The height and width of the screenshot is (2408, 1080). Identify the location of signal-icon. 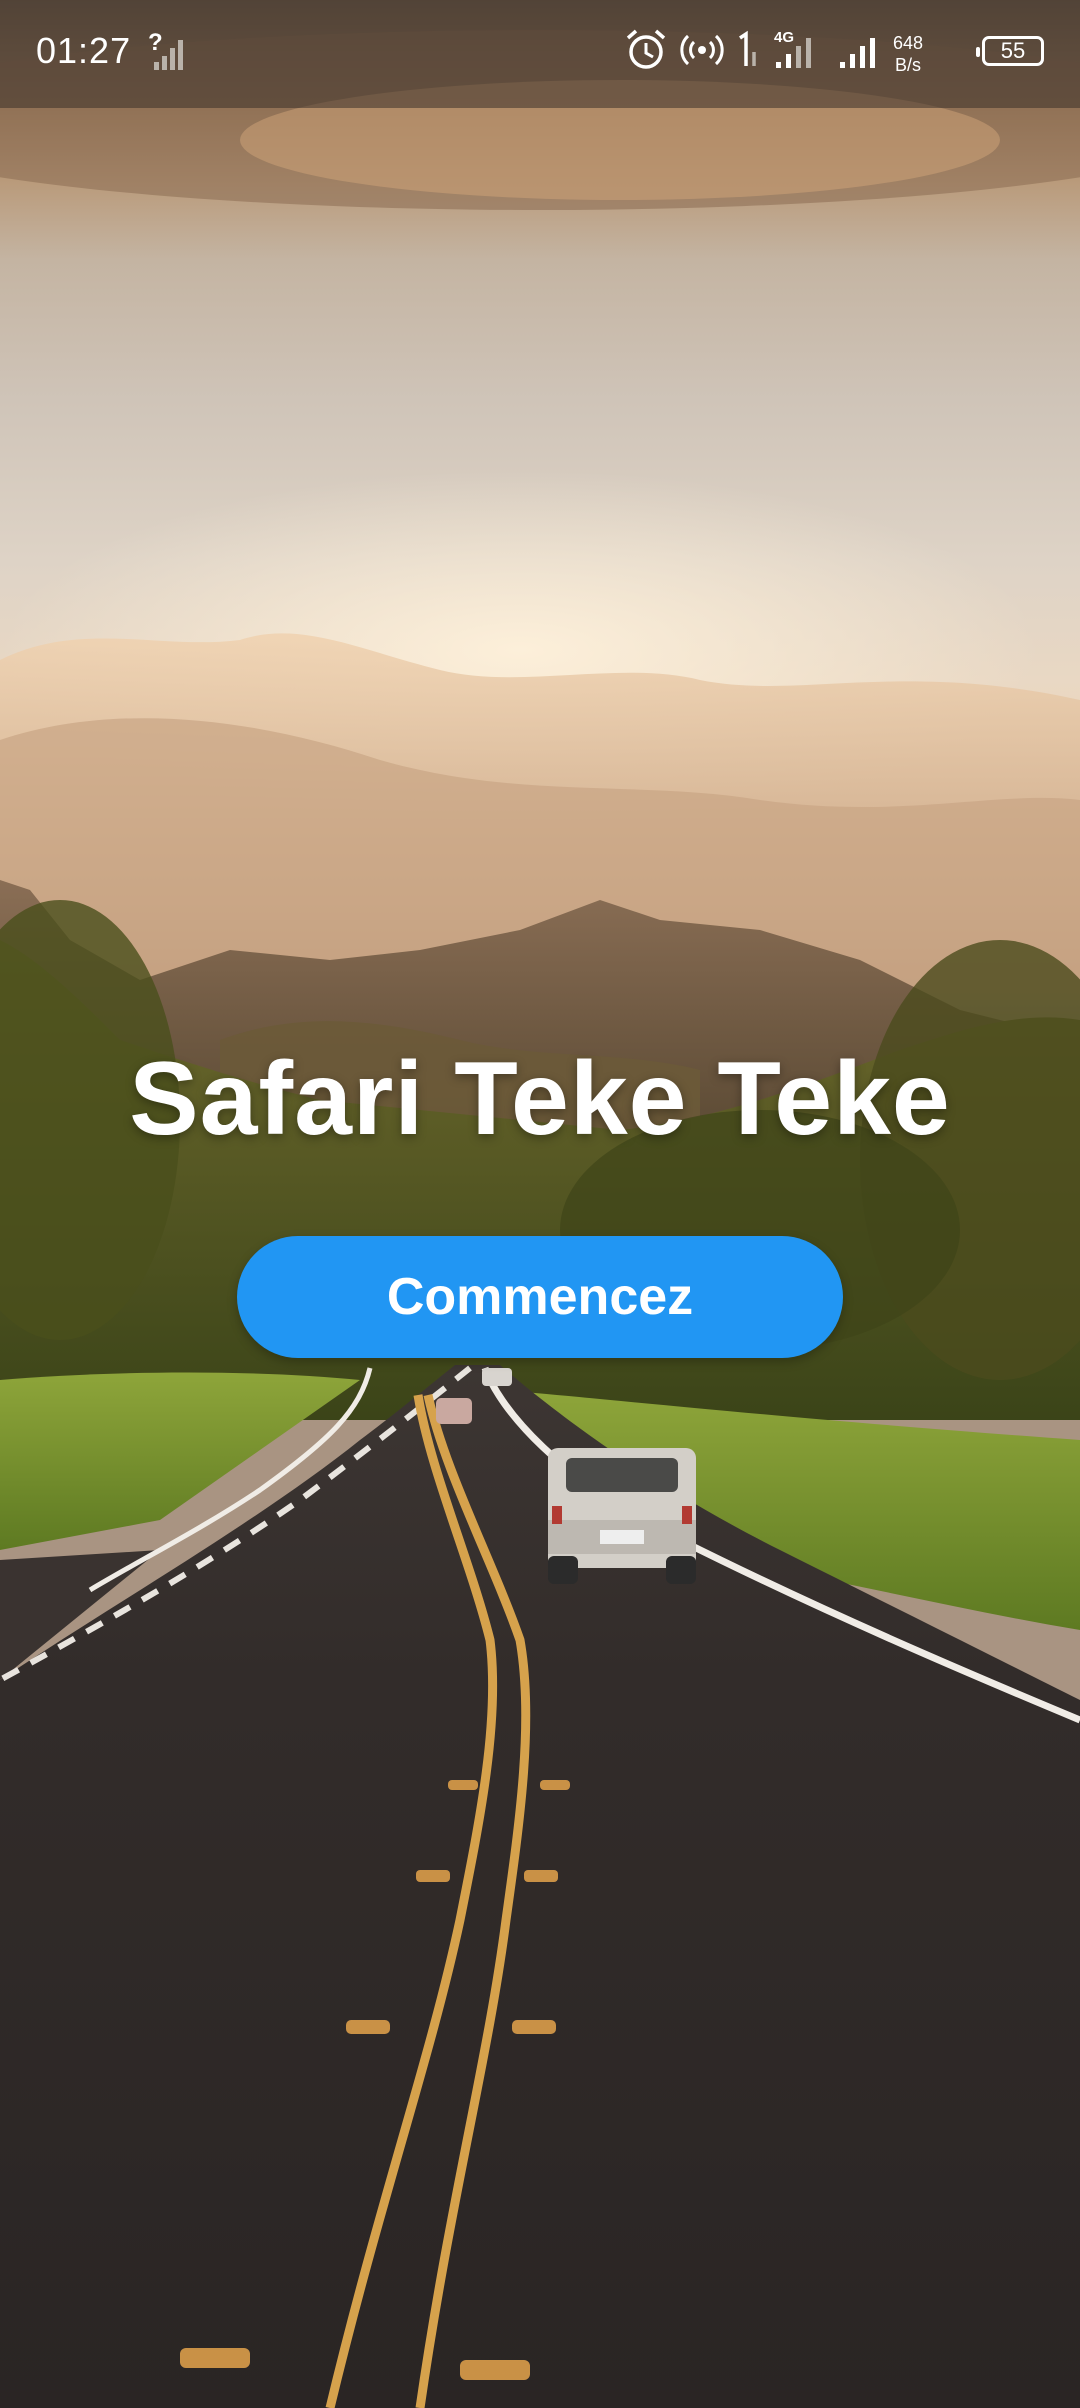
(862, 52).